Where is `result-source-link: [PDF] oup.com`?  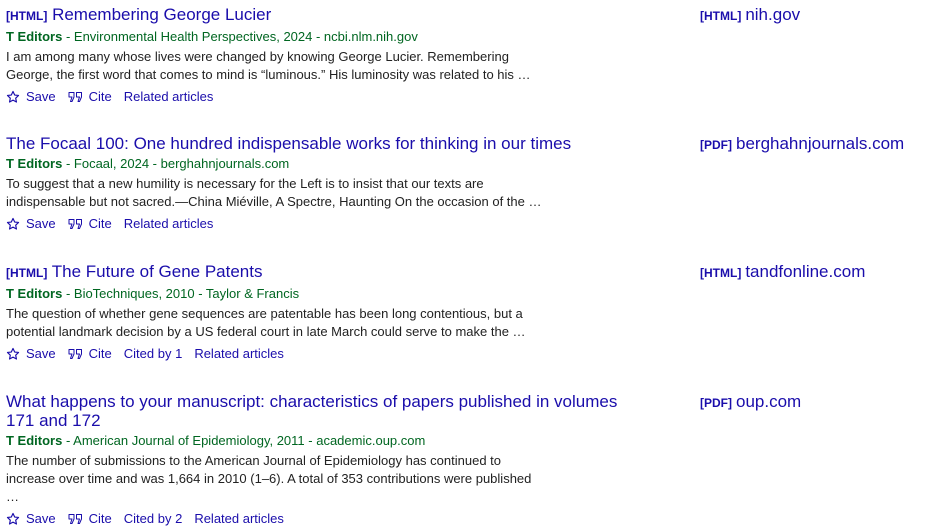
result-source-link: [PDF] oup.com is located at coordinates (750, 402).